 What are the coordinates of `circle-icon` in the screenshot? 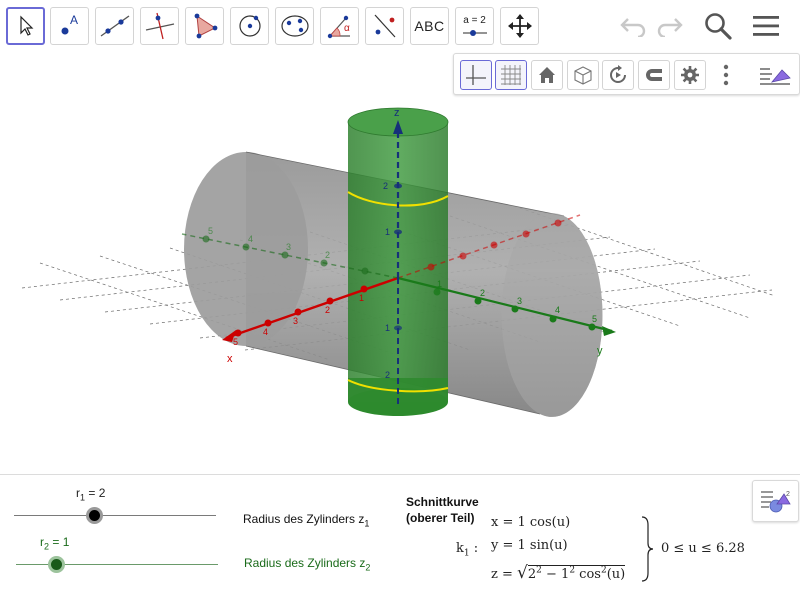 It's located at (249, 26).